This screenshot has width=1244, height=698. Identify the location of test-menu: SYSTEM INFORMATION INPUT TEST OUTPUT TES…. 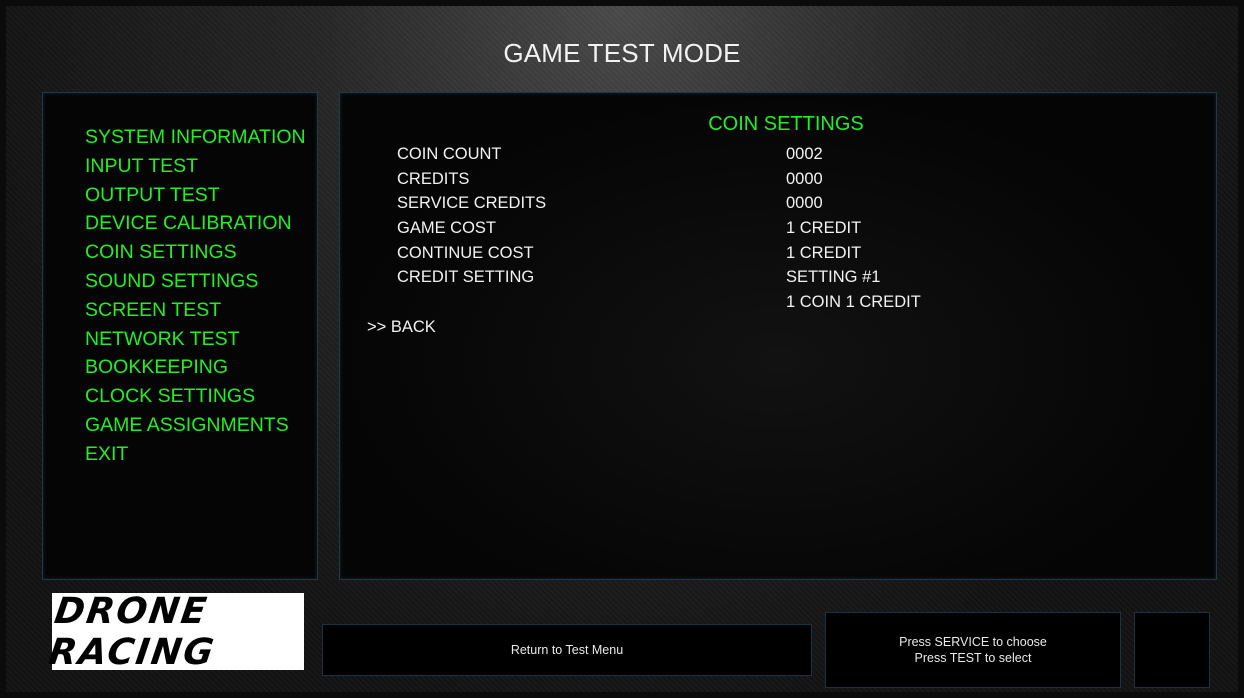
(195, 296).